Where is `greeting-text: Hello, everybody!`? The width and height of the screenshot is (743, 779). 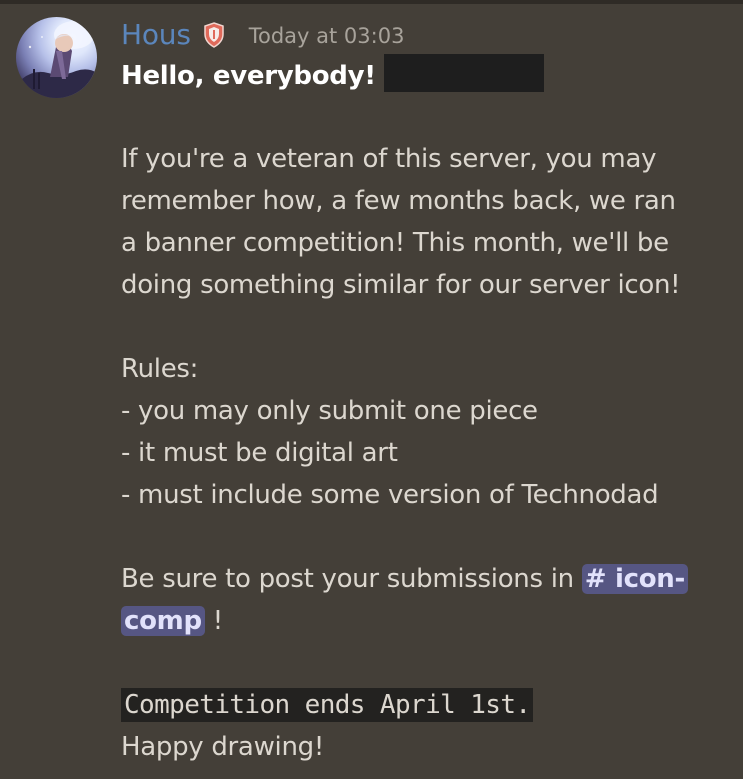
greeting-text: Hello, everybody! is located at coordinates (248, 76).